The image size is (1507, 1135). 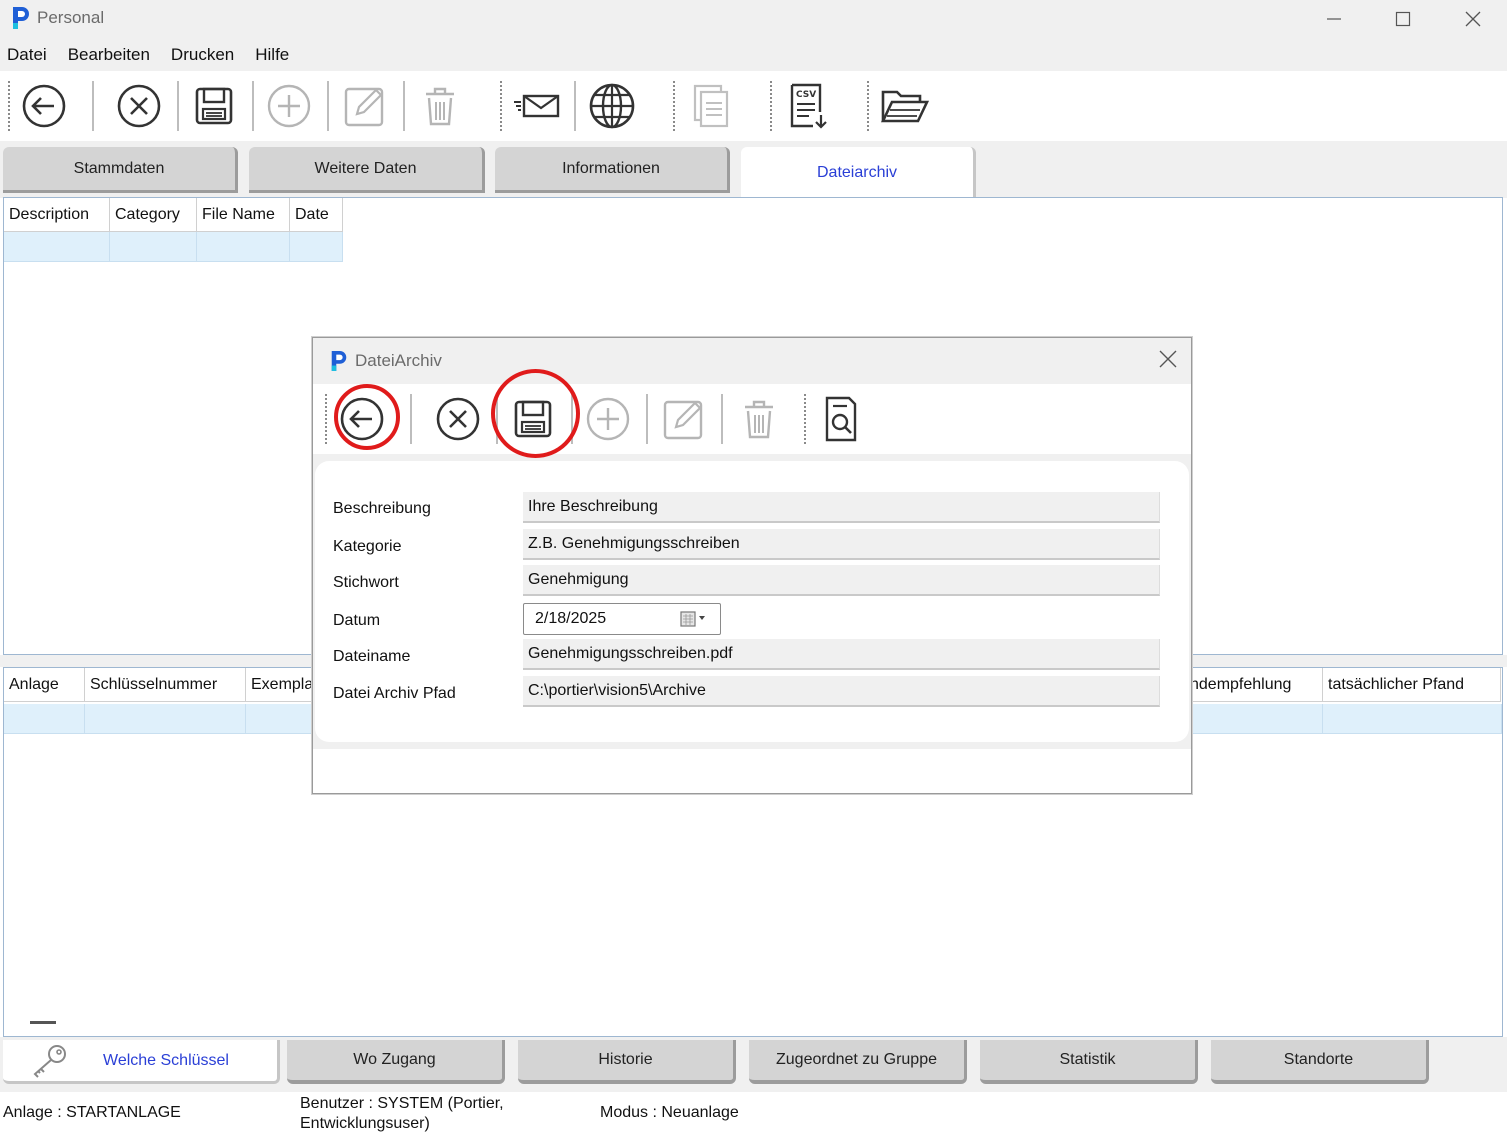 I want to click on tab-stammdaten: Stammdaten, so click(x=120, y=170).